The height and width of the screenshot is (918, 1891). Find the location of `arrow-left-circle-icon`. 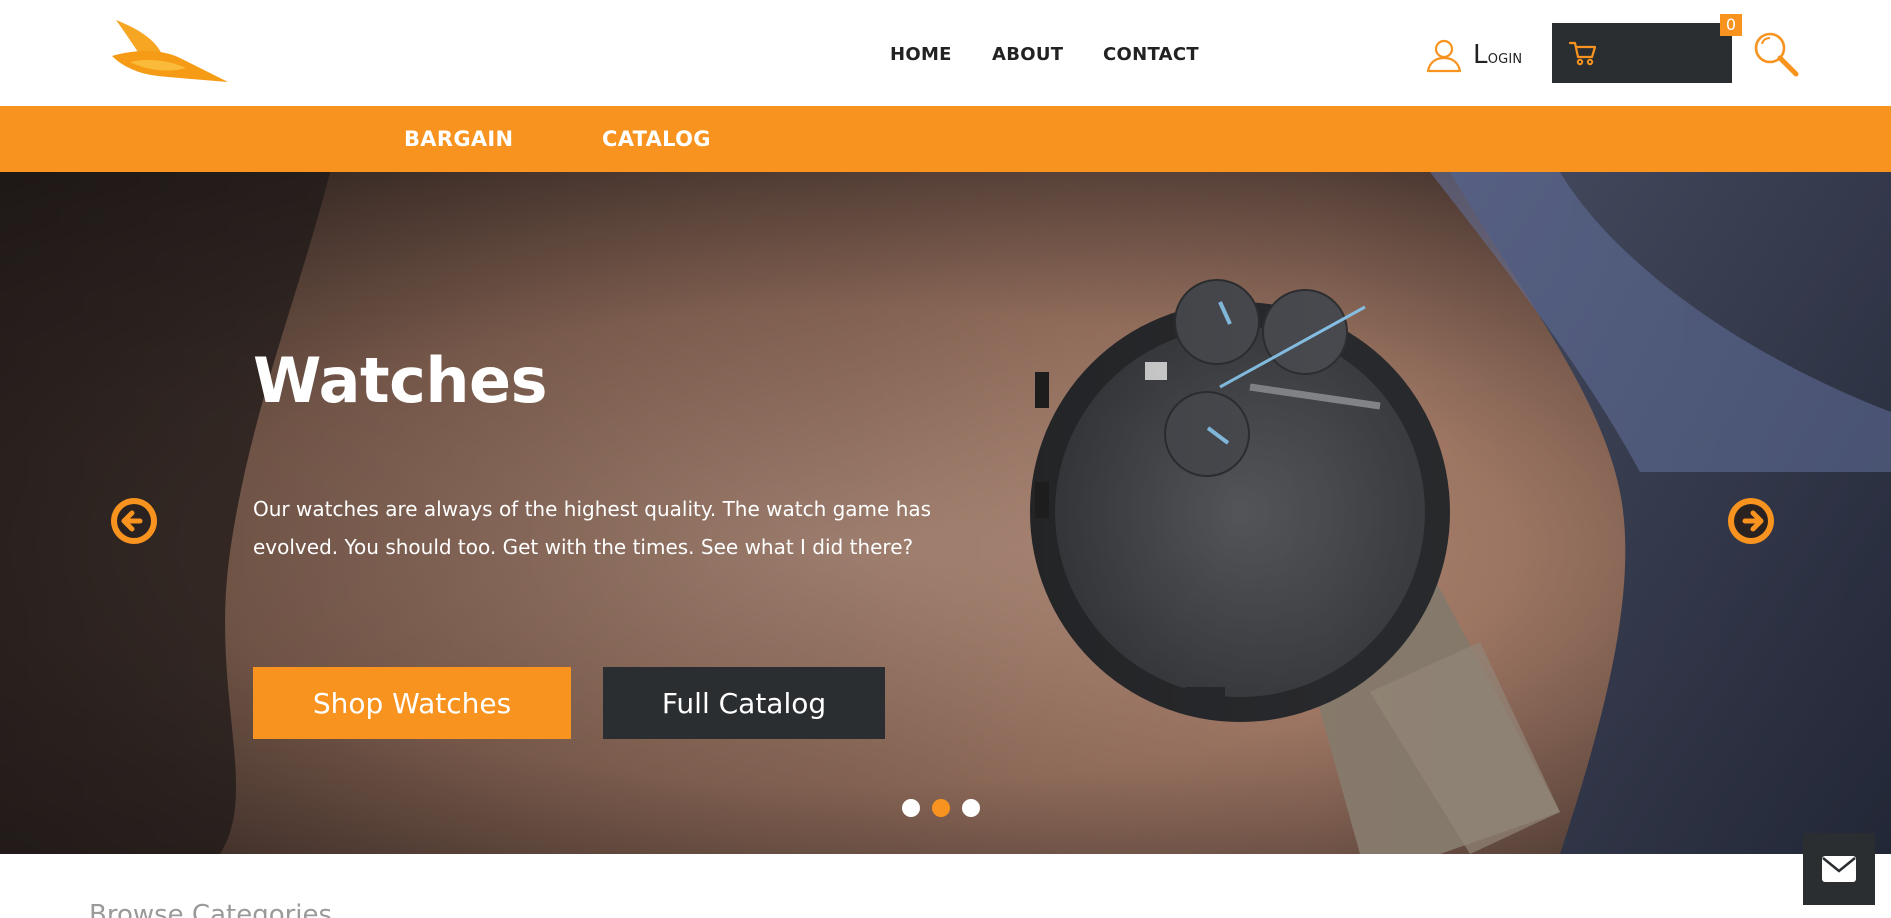

arrow-left-circle-icon is located at coordinates (134, 521).